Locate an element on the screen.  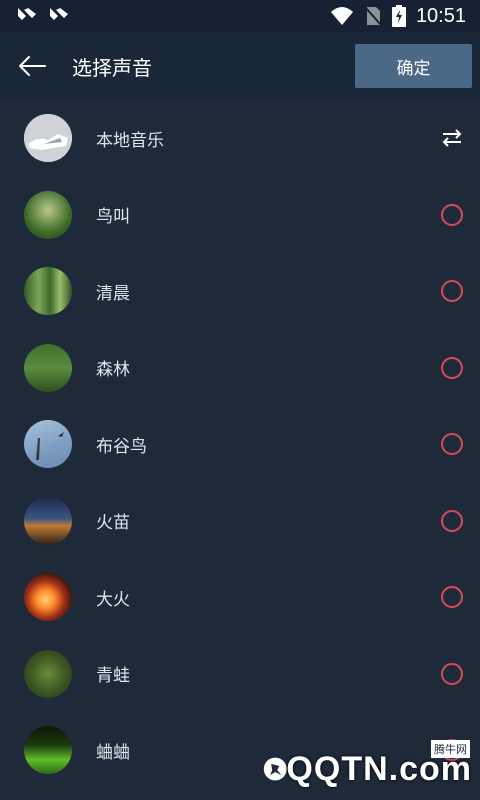
list-item-label: 清晨 is located at coordinates (113, 293).